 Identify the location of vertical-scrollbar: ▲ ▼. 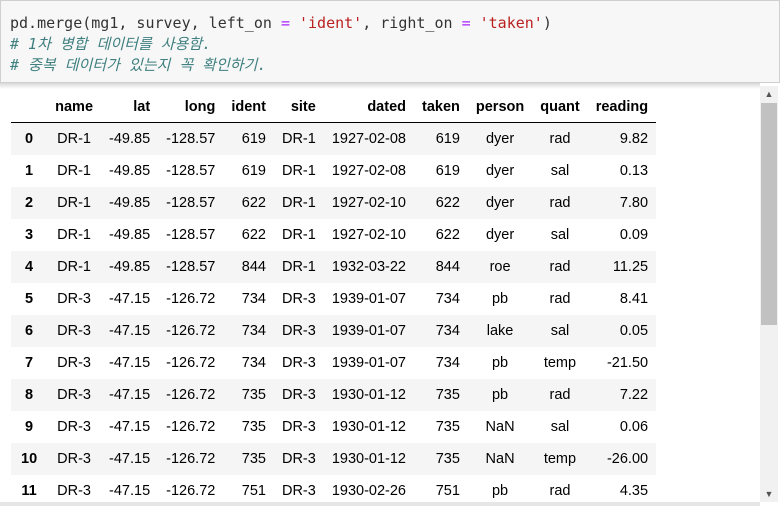
(769, 294).